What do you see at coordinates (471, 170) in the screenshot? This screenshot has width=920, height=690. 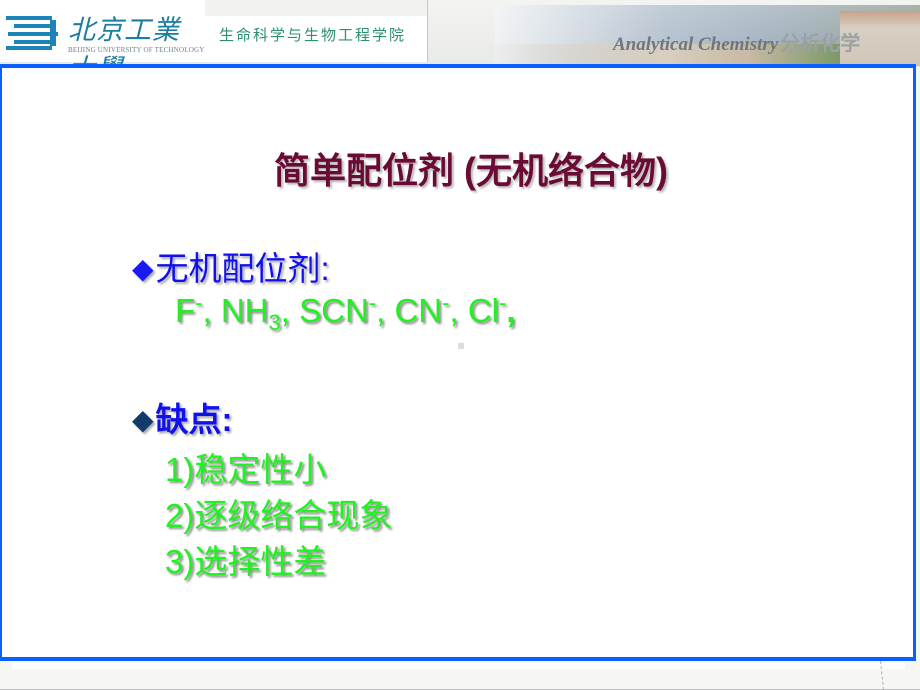 I see `slide-title: 简单配位剂 (无机络合物)` at bounding box center [471, 170].